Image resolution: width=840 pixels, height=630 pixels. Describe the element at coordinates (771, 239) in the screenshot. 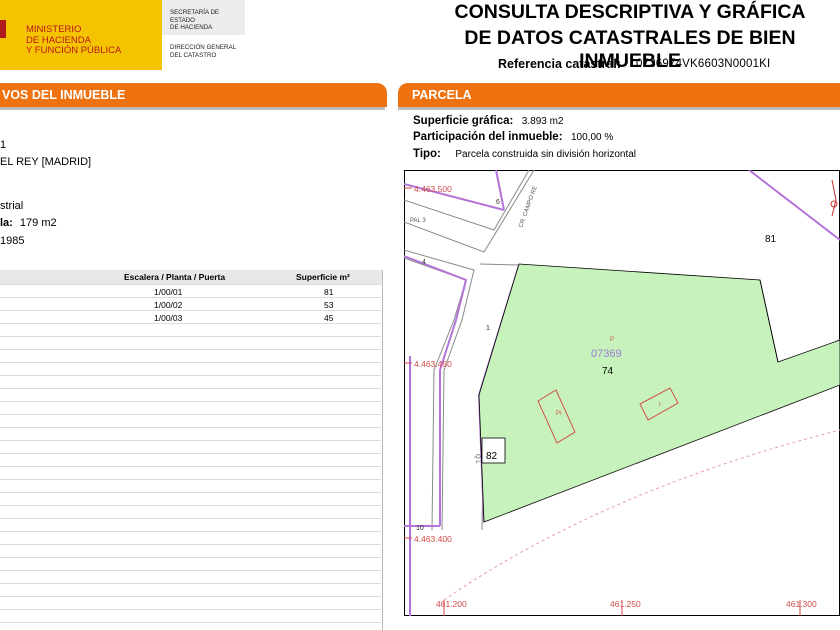

I see `neighbor-81-label: 81` at that location.